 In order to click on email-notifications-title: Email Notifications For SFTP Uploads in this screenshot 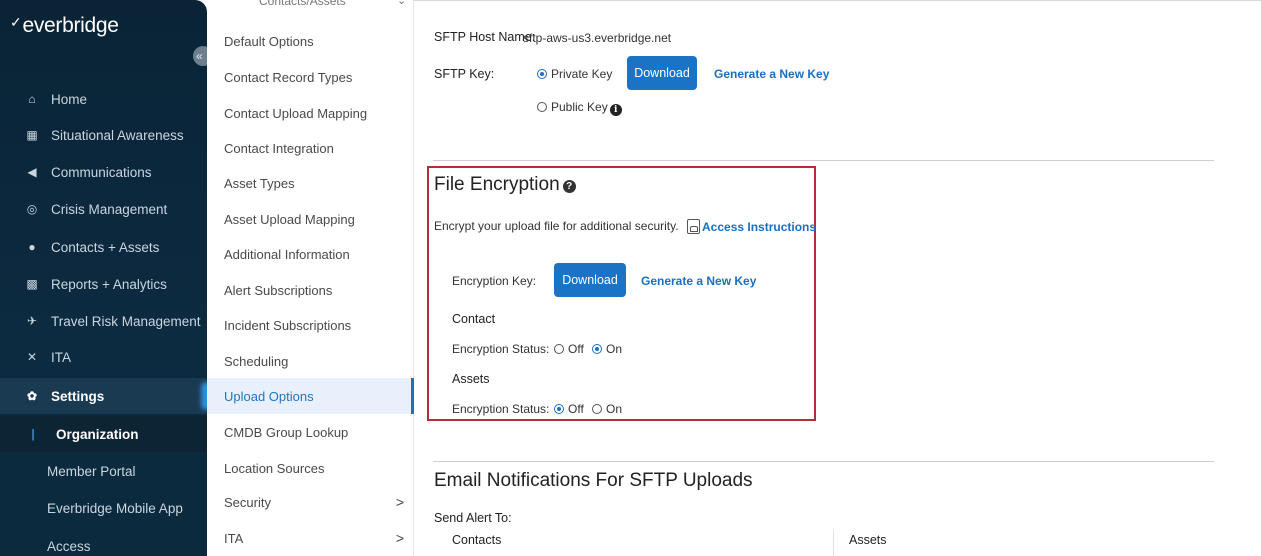, I will do `click(593, 480)`.